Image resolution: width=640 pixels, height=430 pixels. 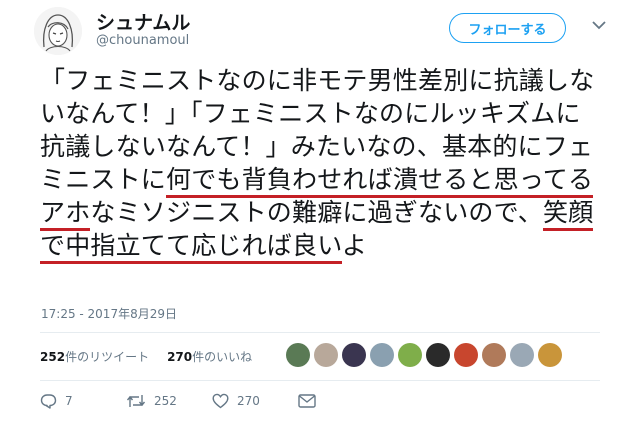 I want to click on likers-list, so click(x=424, y=355).